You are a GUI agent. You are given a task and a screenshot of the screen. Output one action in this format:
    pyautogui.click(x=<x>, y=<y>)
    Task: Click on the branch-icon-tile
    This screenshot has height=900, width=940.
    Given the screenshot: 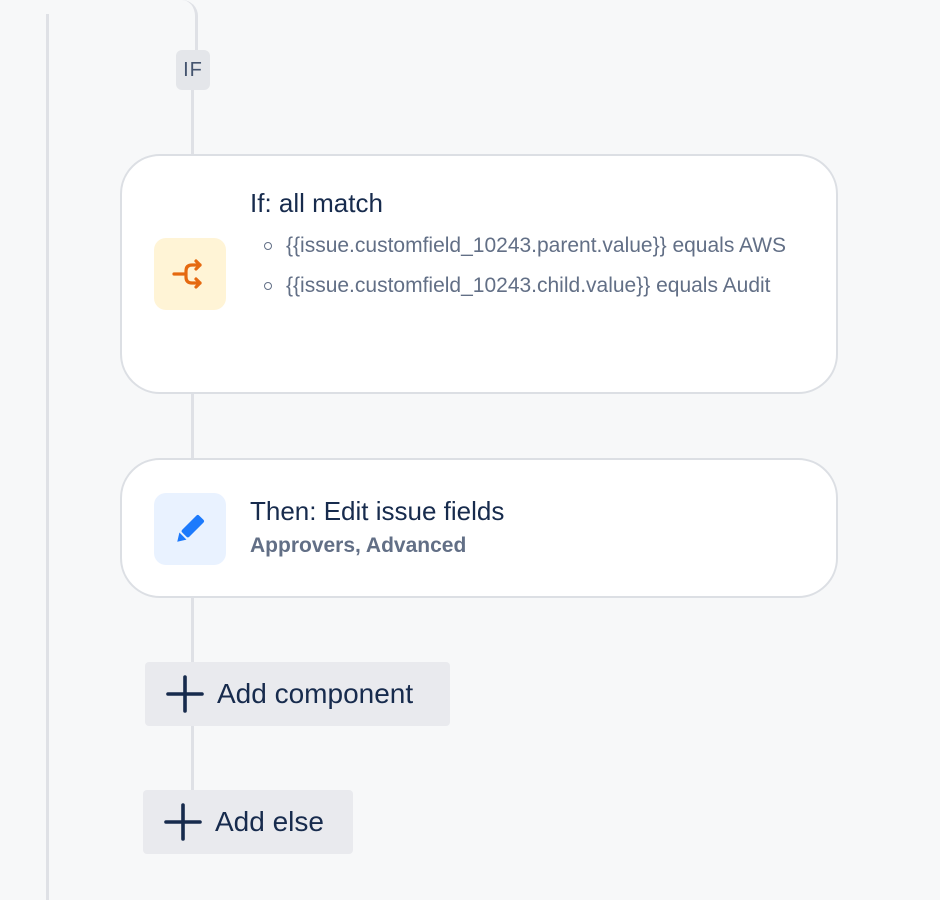 What is the action you would take?
    pyautogui.click(x=190, y=274)
    